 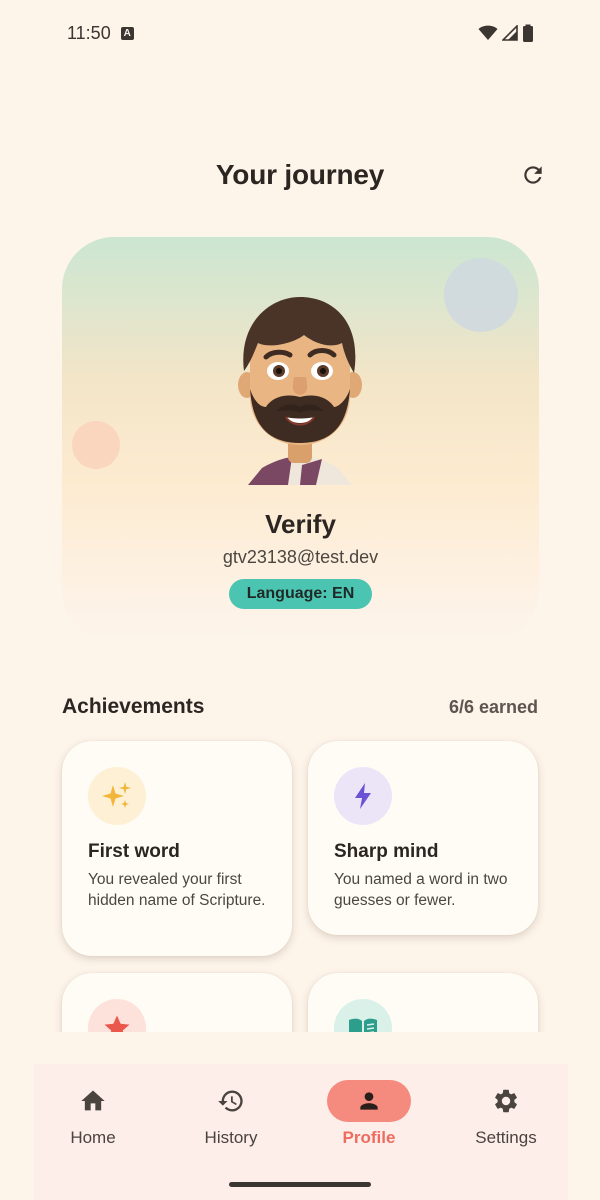 I want to click on nav-item-home: Home, so click(x=93, y=1118).